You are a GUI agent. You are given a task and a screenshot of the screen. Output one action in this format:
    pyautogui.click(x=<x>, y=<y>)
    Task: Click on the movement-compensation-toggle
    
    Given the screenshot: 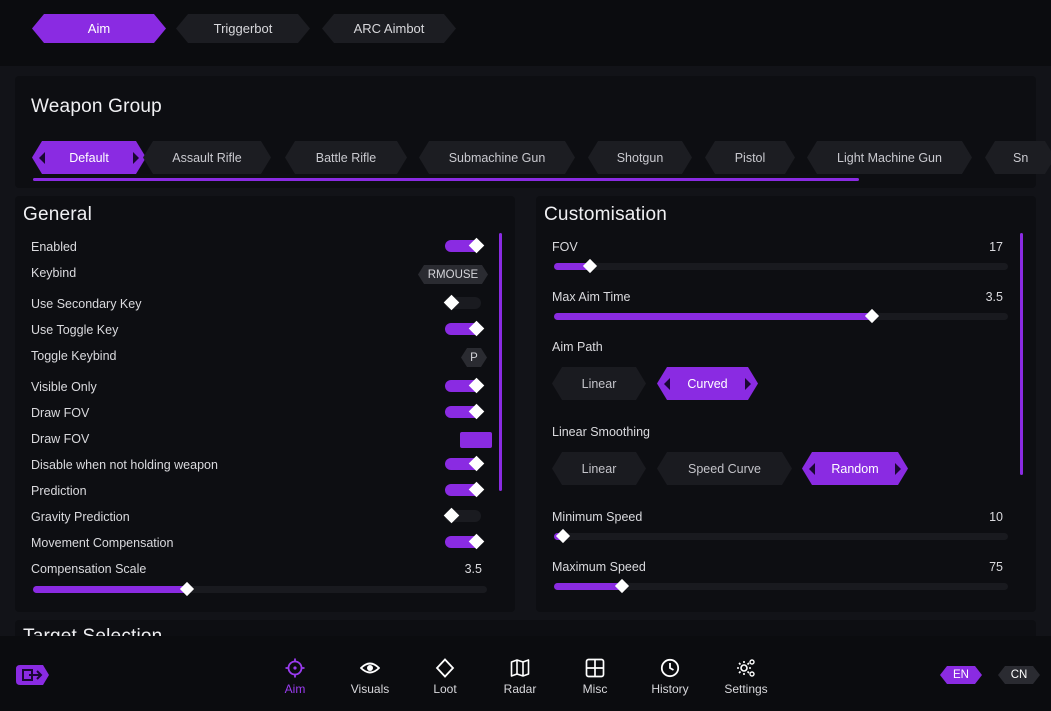 What is the action you would take?
    pyautogui.click(x=465, y=541)
    